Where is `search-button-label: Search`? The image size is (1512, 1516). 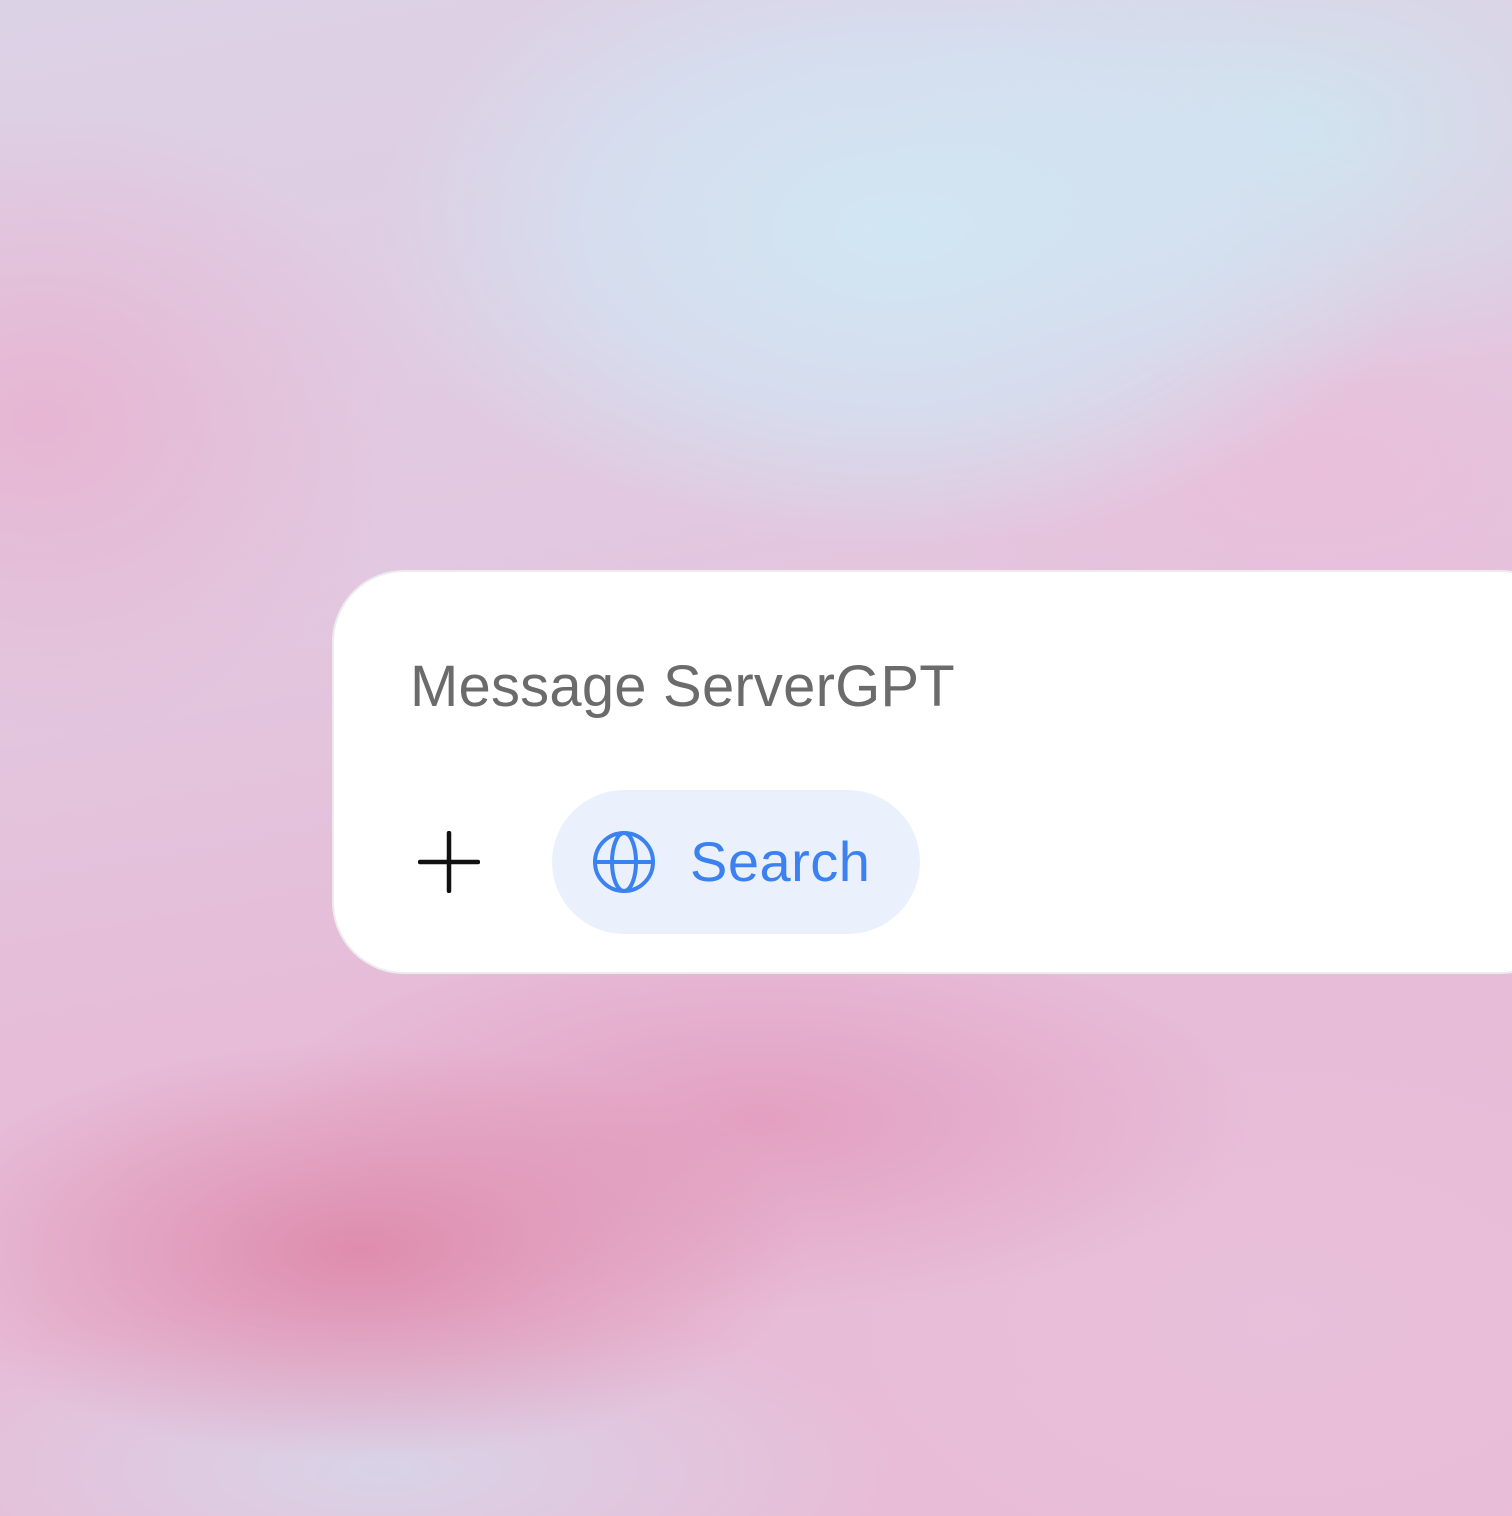 search-button-label: Search is located at coordinates (780, 861).